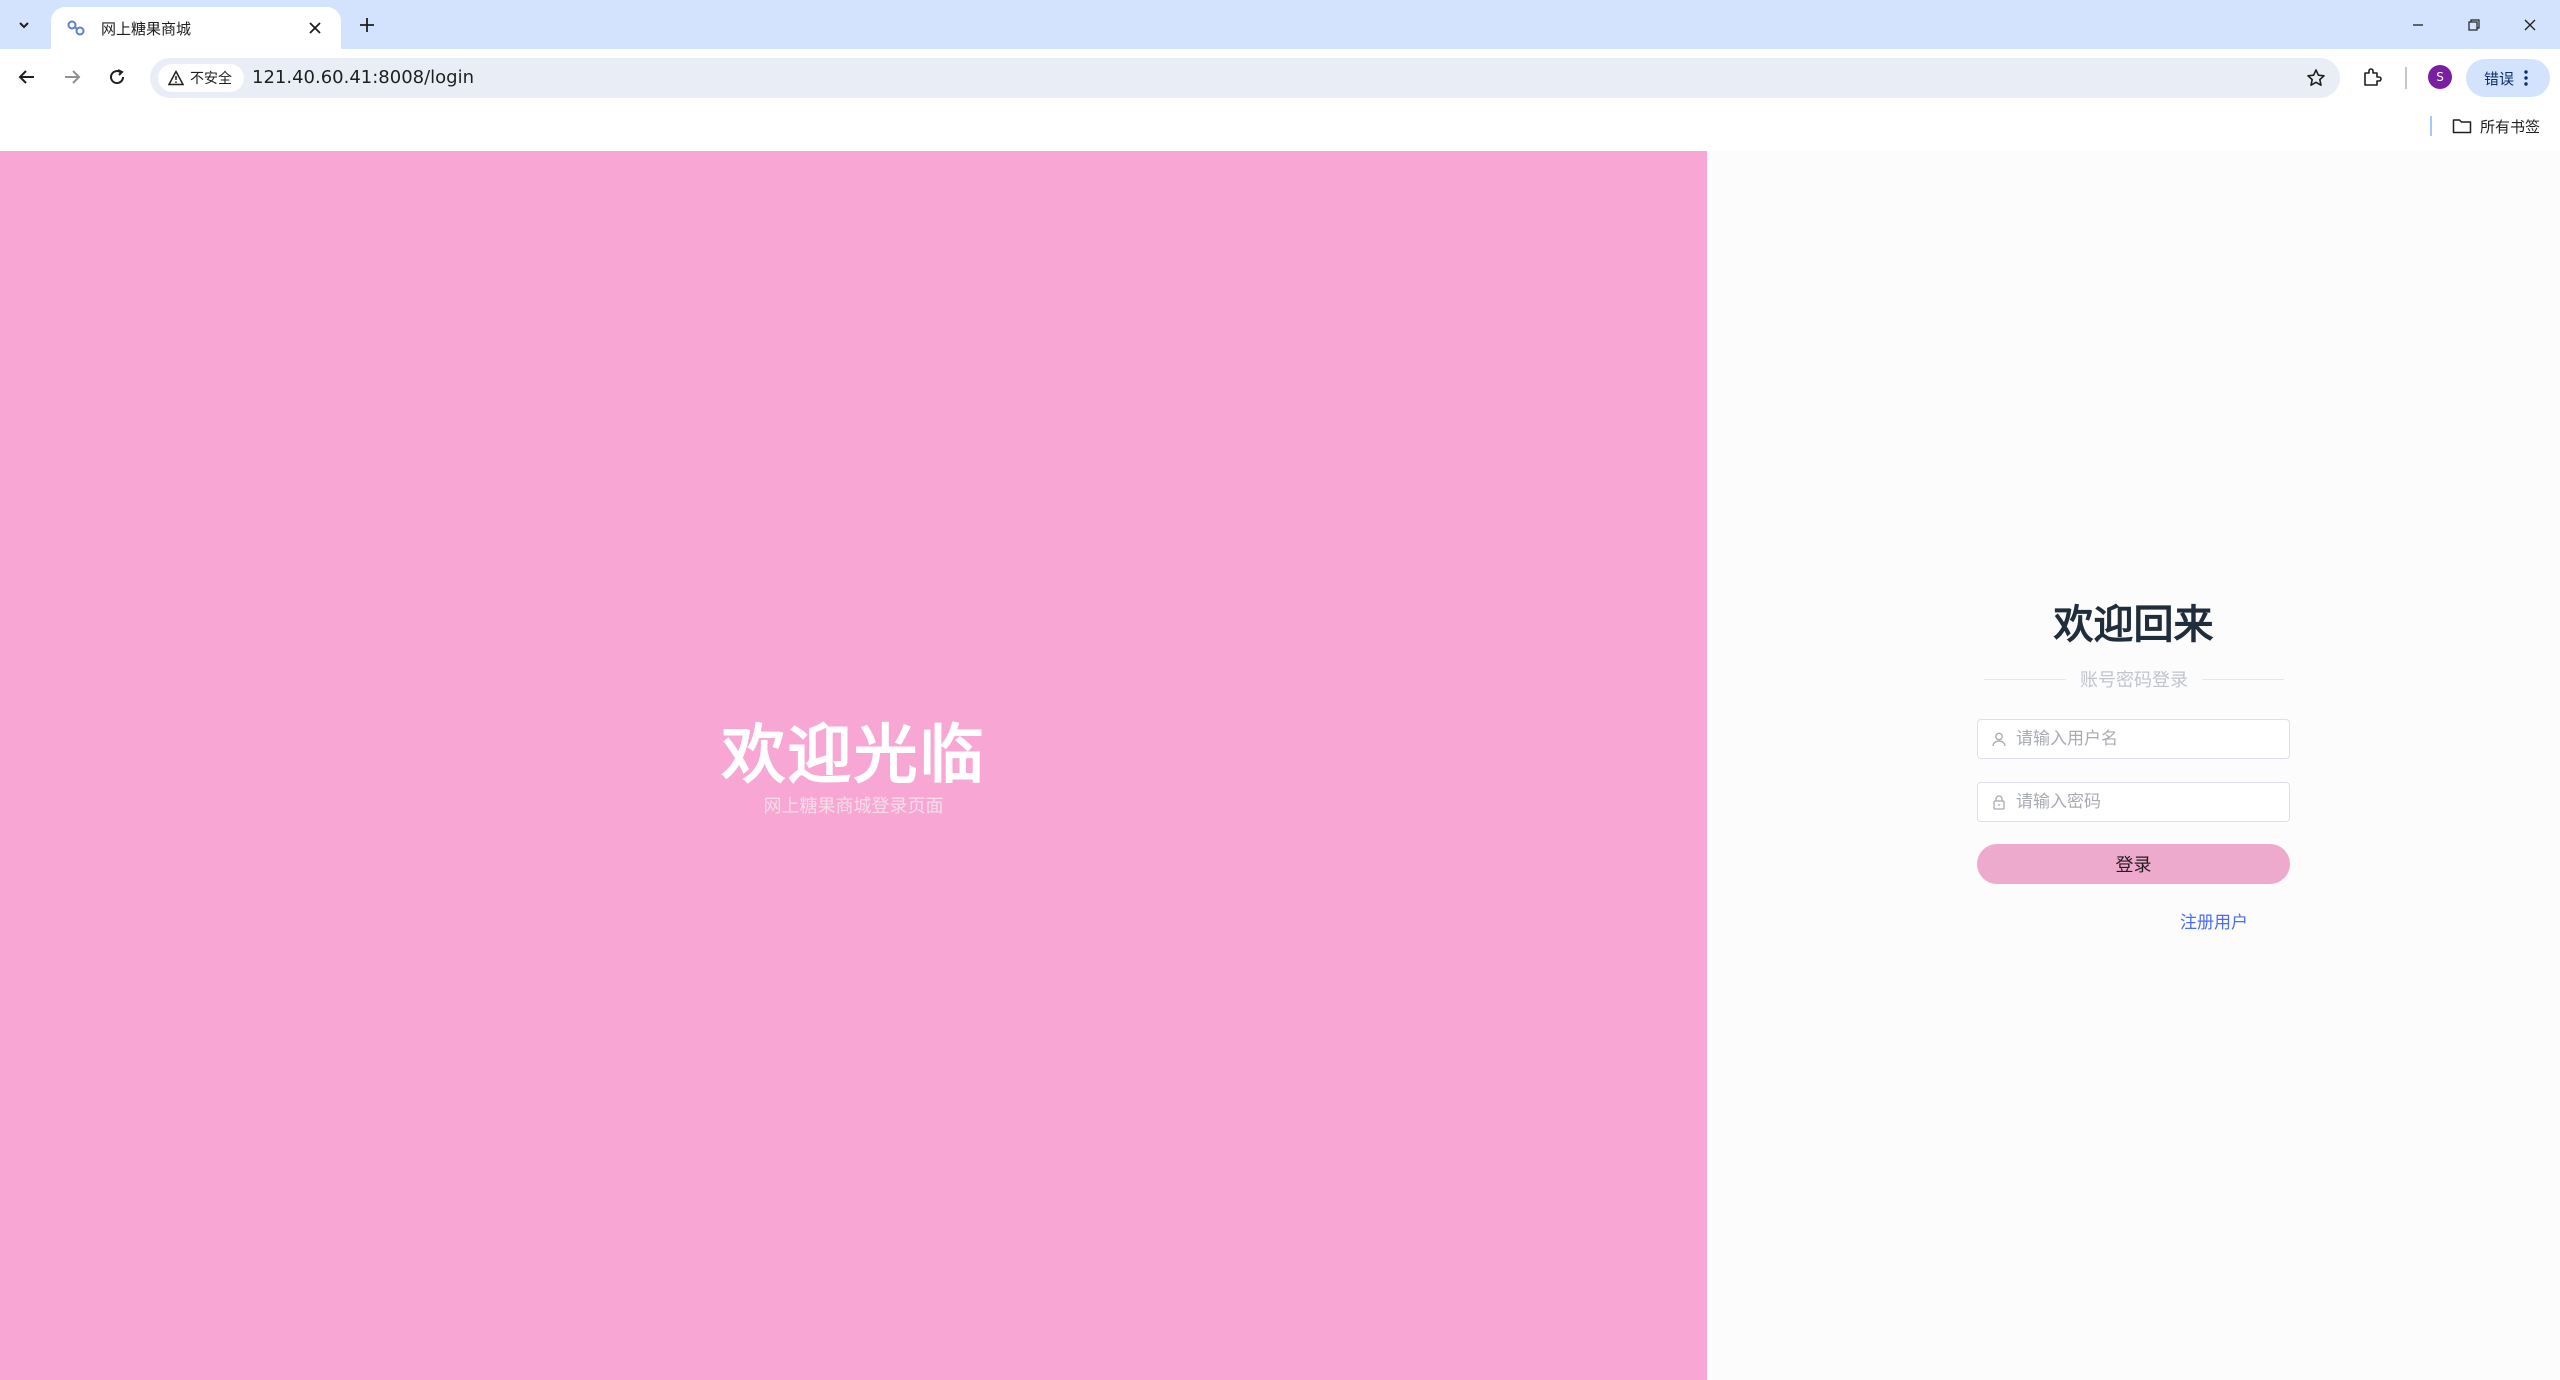 Image resolution: width=2560 pixels, height=1380 pixels. I want to click on star-icon, so click(2316, 77).